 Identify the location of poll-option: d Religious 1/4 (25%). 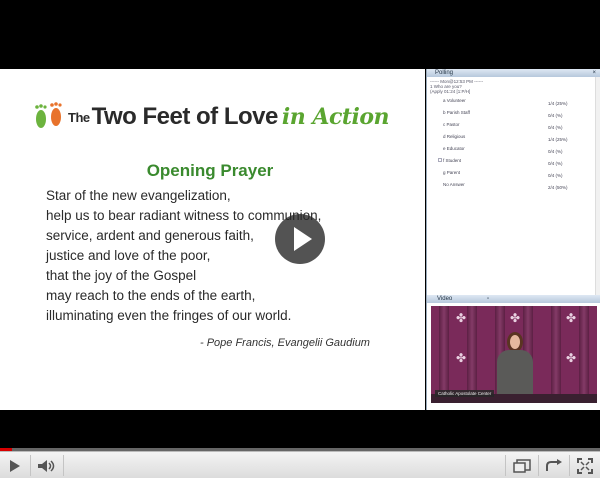
(513, 140).